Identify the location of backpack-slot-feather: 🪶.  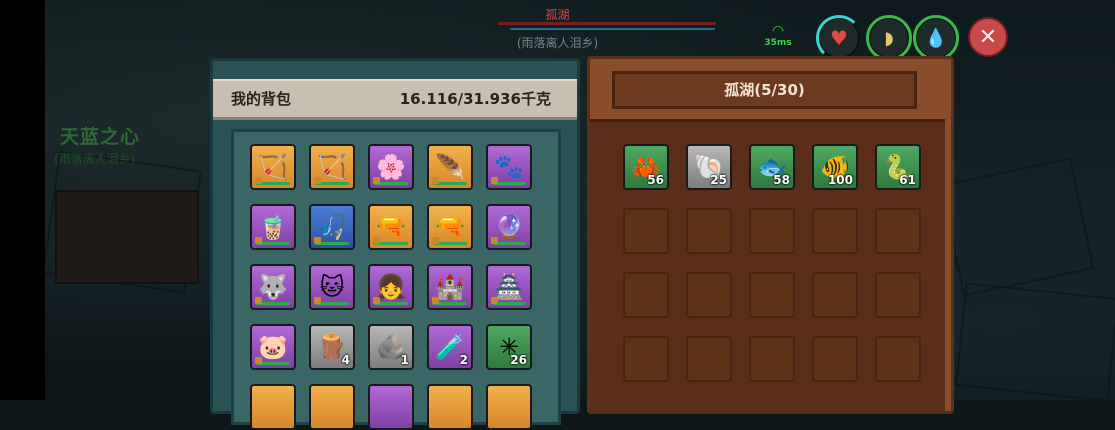
(450, 167).